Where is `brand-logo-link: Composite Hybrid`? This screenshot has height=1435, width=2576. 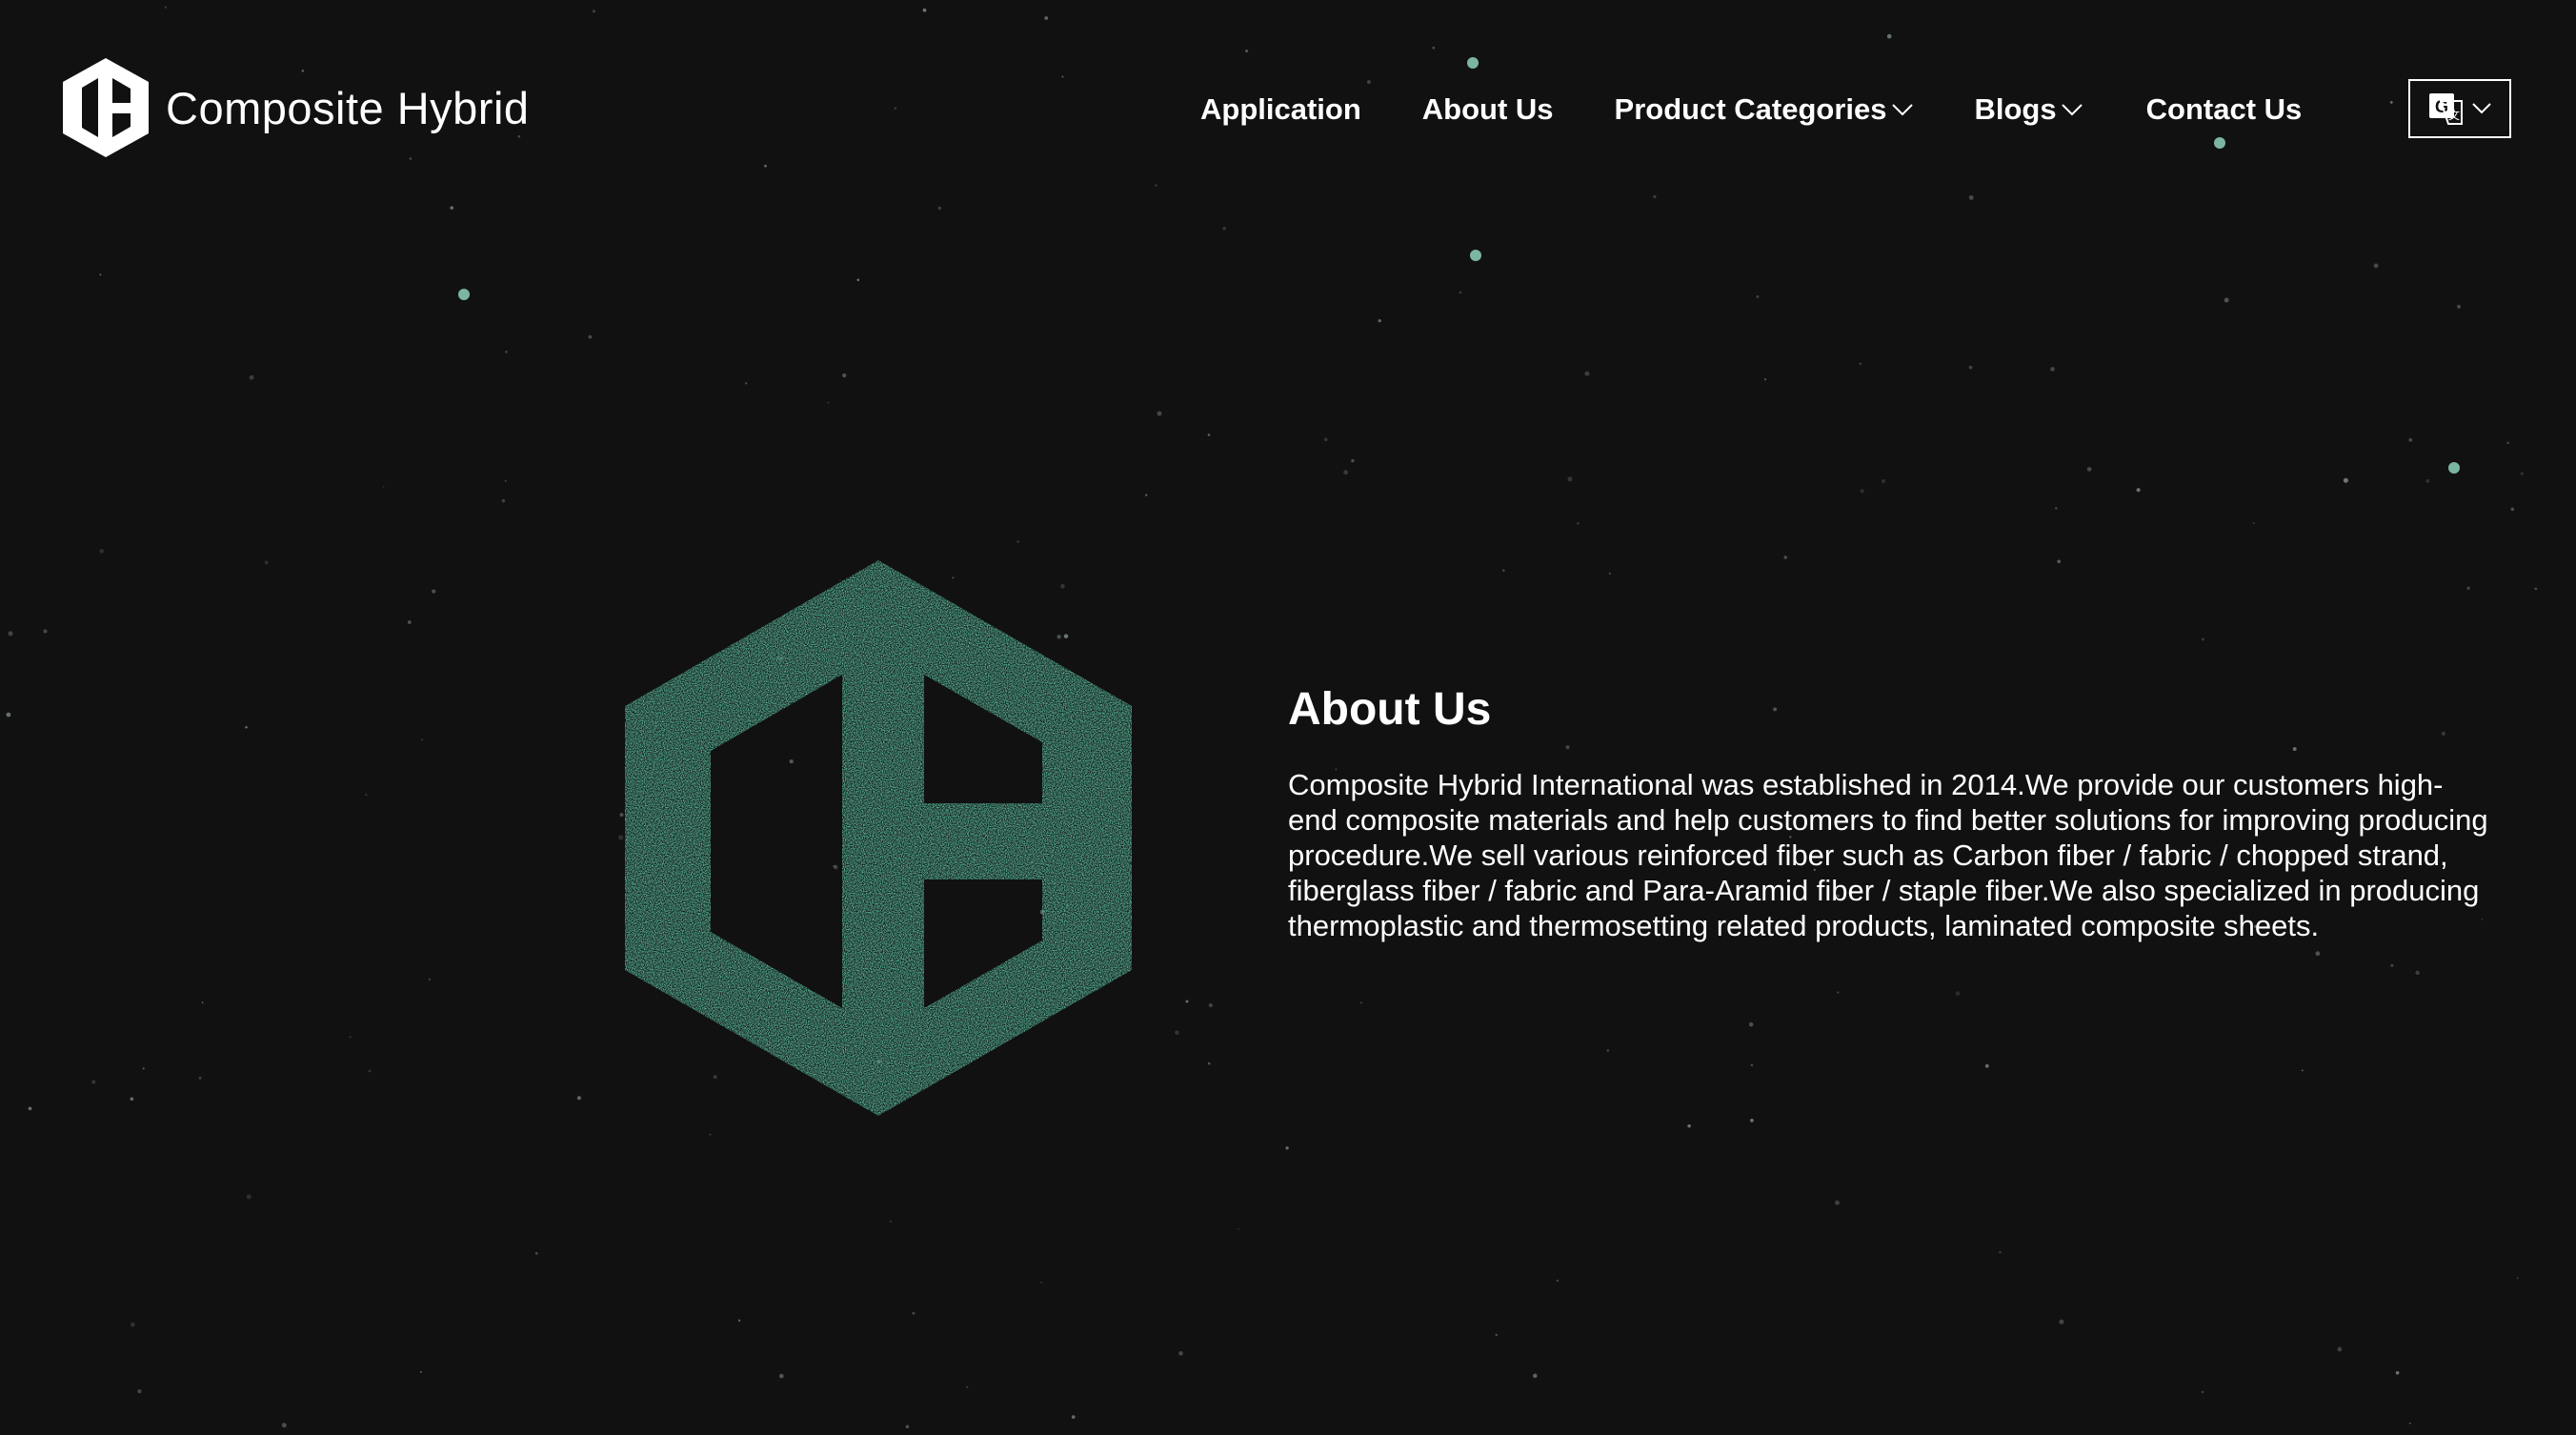
brand-logo-link: Composite Hybrid is located at coordinates (294, 107).